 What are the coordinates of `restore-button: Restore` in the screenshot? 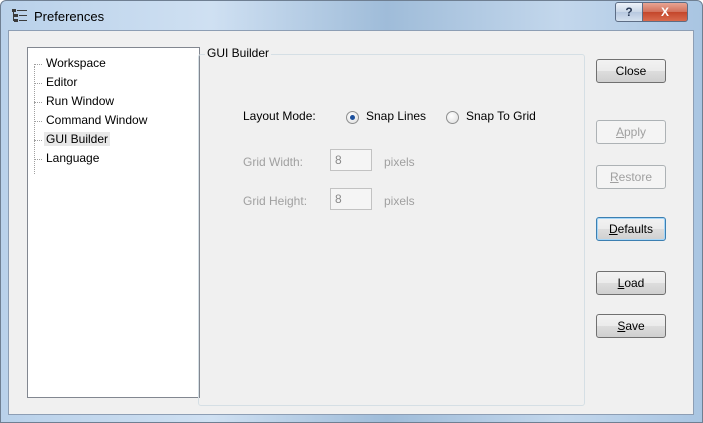 It's located at (631, 177).